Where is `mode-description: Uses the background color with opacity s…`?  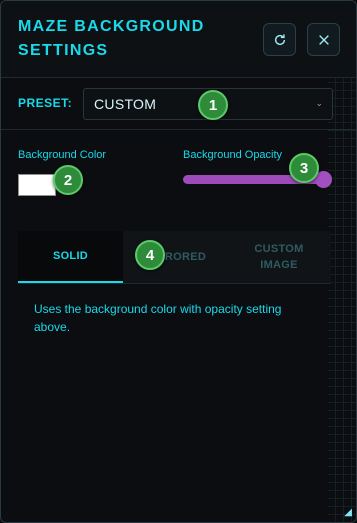
mode-description: Uses the background color with opacity s… is located at coordinates (158, 318).